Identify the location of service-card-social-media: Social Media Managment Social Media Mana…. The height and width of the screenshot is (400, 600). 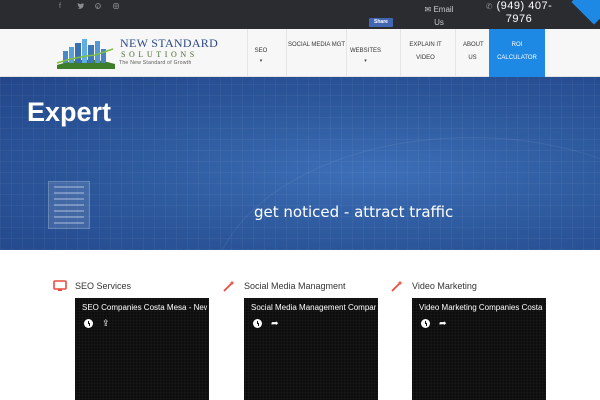
(307, 339).